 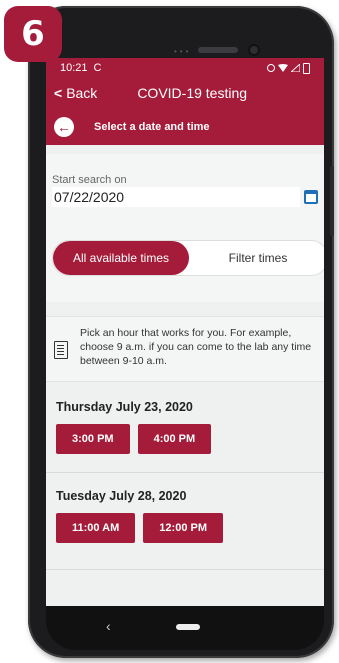 I want to click on signal-icon, so click(x=295, y=68).